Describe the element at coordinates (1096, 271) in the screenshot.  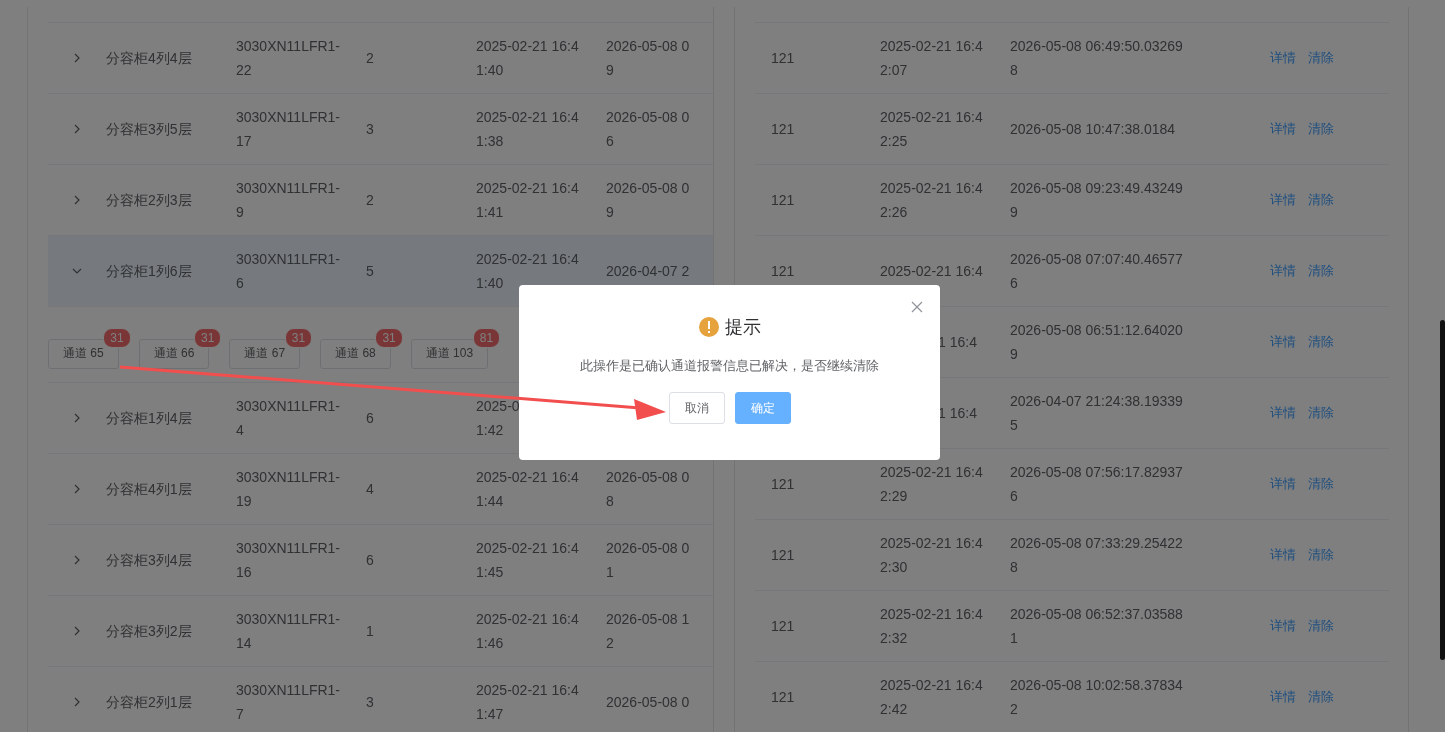
I see `table-cell-text: 2026-05-08 07:07:40.46577 6` at that location.